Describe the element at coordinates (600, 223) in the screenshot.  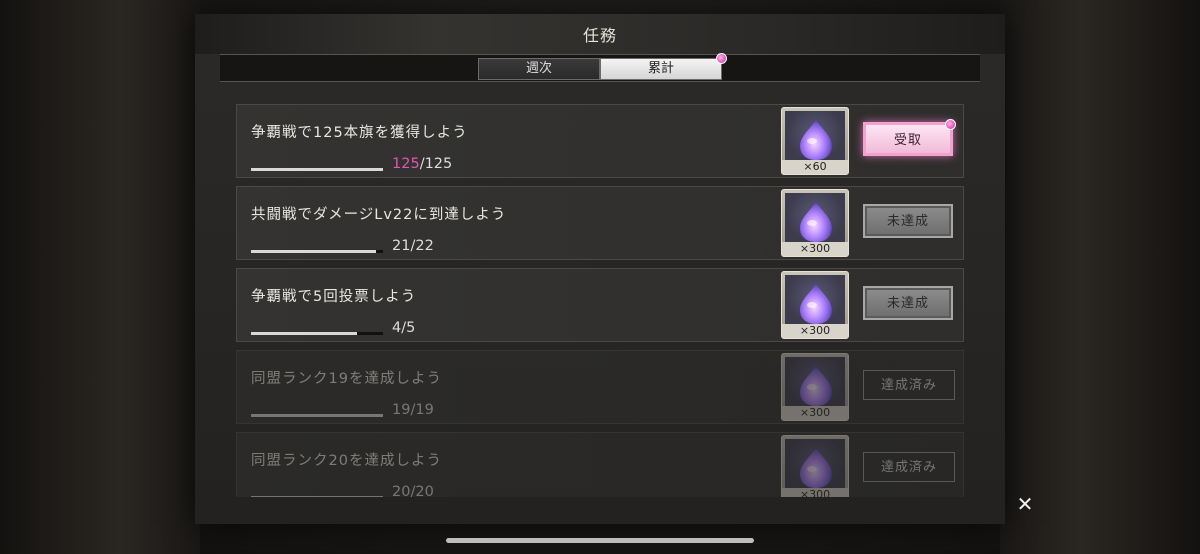
I see `mission-row: 共闘戦でダメージLv22に到達しよう 21/22 ×300 未達成` at that location.